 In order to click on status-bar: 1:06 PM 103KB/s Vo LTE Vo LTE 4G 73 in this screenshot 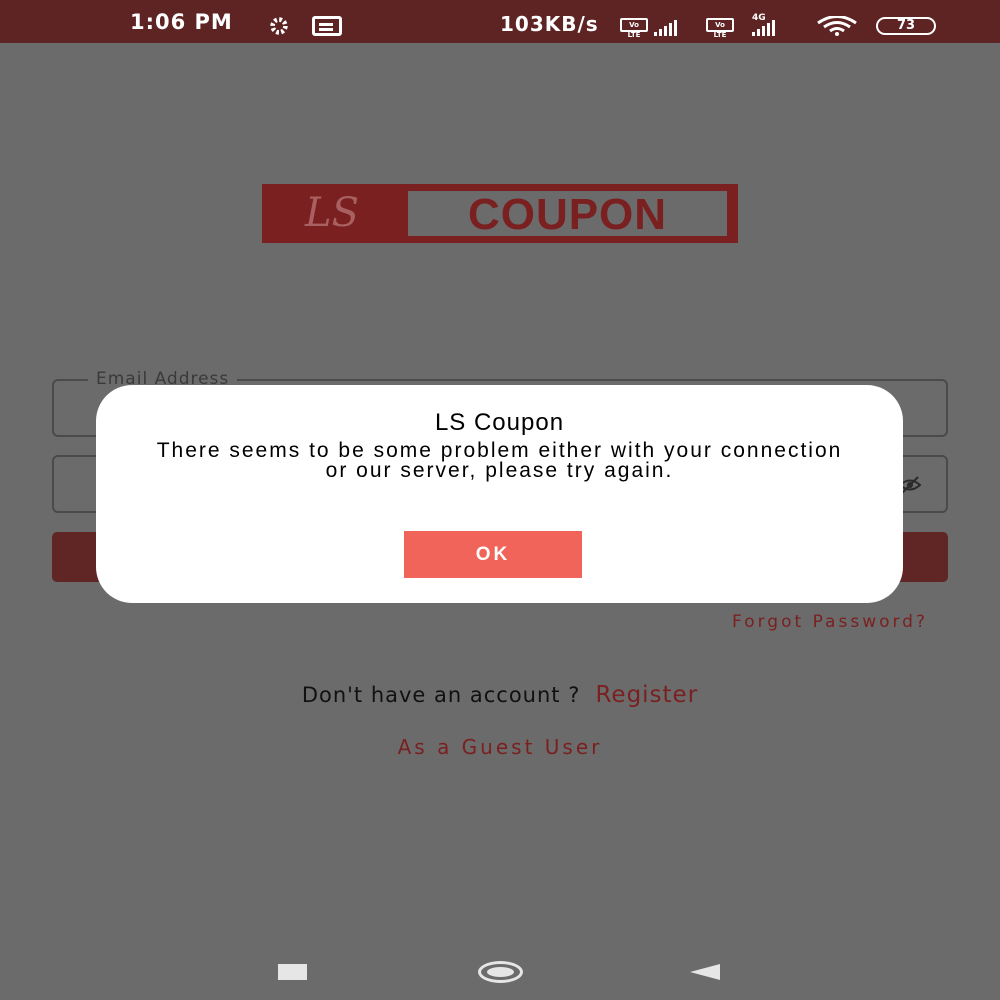, I will do `click(500, 21)`.